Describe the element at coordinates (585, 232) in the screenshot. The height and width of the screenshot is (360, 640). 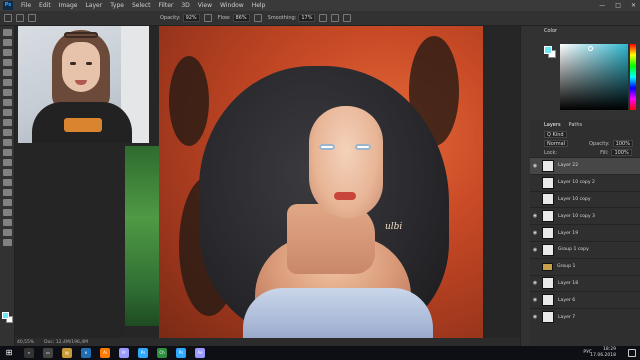
I see `layer-row: ◉ Layer 19` at that location.